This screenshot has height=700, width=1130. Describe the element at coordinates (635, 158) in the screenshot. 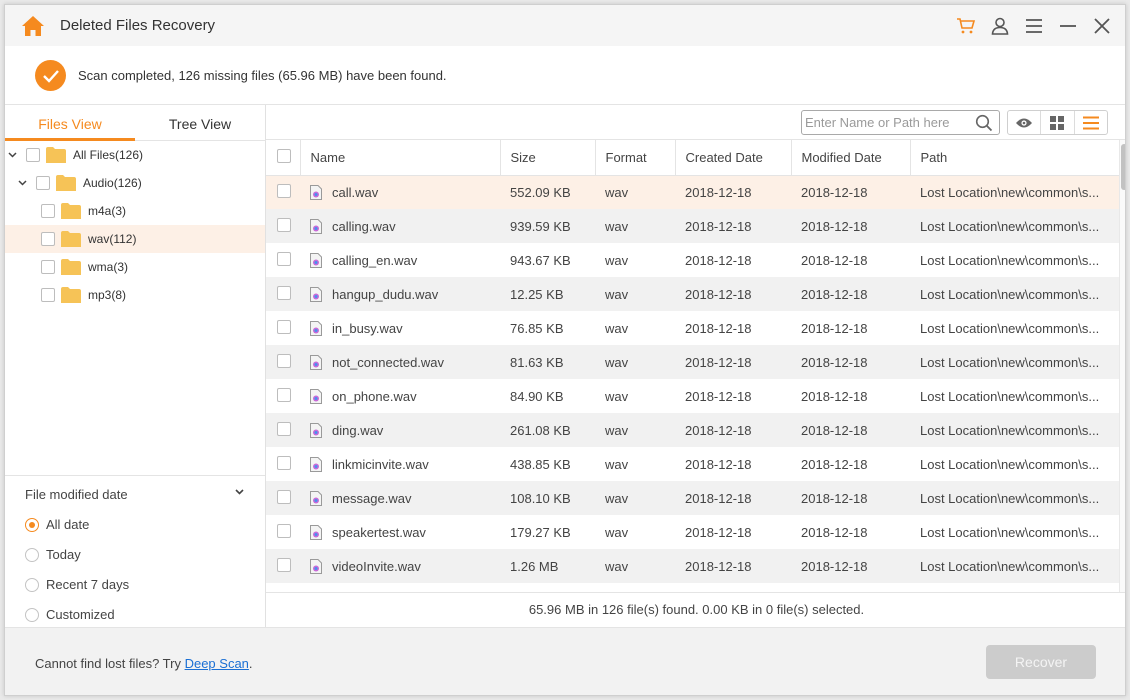

I see `column-header-format: Format` at that location.